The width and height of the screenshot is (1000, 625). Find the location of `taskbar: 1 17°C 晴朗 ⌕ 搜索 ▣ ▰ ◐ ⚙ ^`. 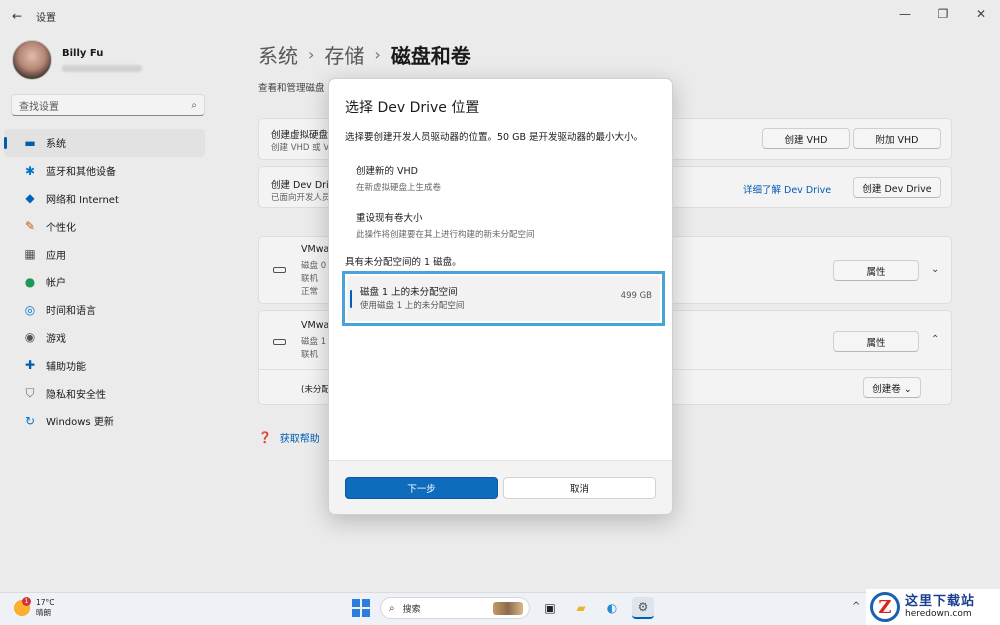

taskbar: 1 17°C 晴朗 ⌕ 搜索 ▣ ▰ ◐ ⚙ ^ is located at coordinates (500, 608).